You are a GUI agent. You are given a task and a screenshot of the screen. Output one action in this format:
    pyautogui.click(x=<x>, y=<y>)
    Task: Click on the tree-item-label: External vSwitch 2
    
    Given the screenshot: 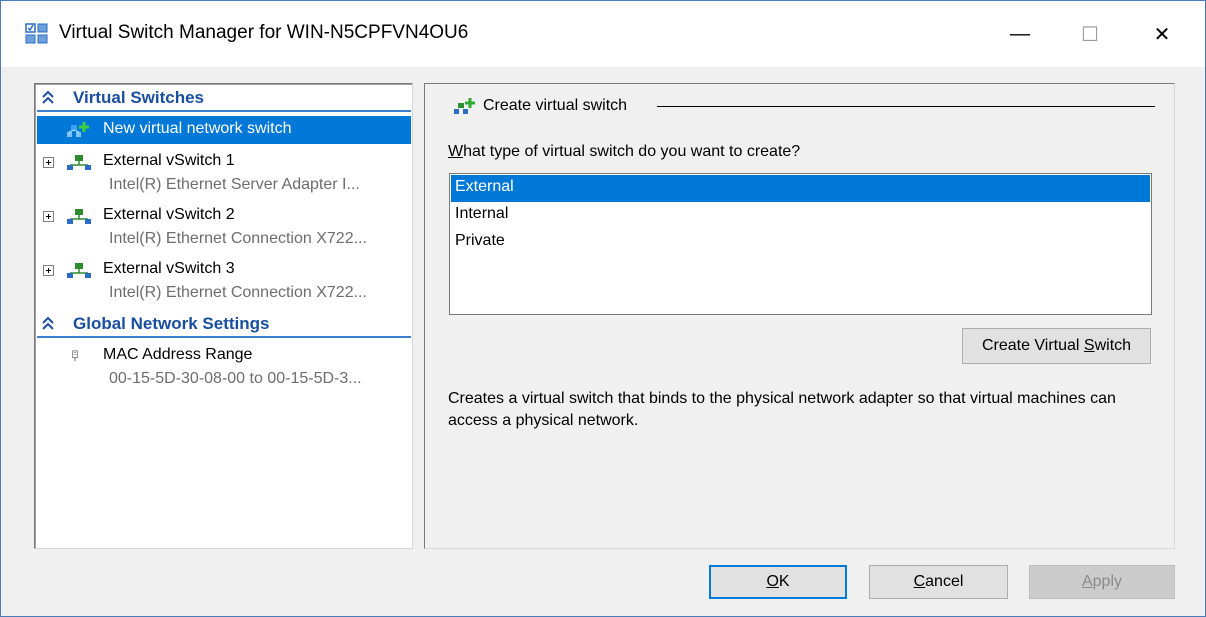 What is the action you would take?
    pyautogui.click(x=169, y=214)
    